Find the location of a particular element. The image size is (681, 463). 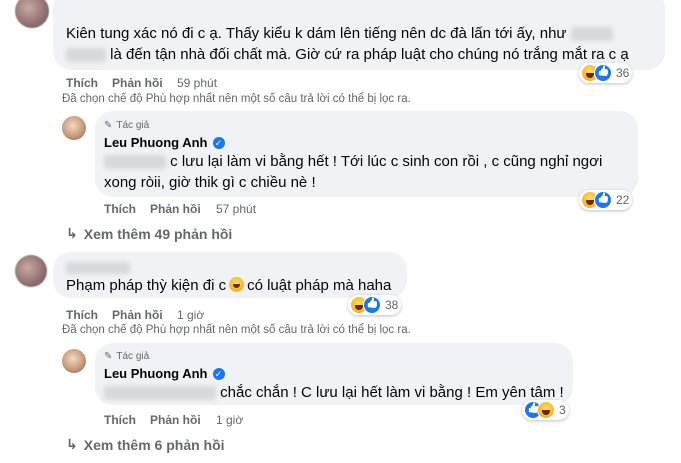

reaction-summary: 3 is located at coordinates (545, 410).